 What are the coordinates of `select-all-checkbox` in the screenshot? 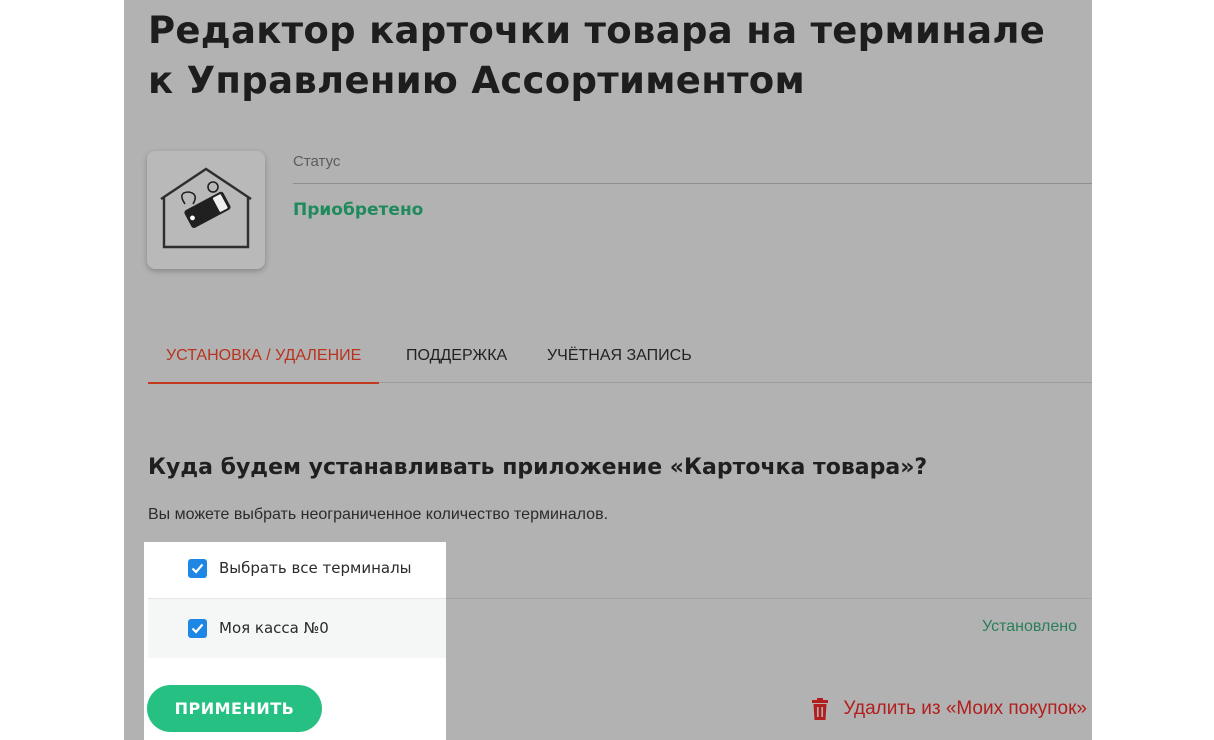 It's located at (197, 568).